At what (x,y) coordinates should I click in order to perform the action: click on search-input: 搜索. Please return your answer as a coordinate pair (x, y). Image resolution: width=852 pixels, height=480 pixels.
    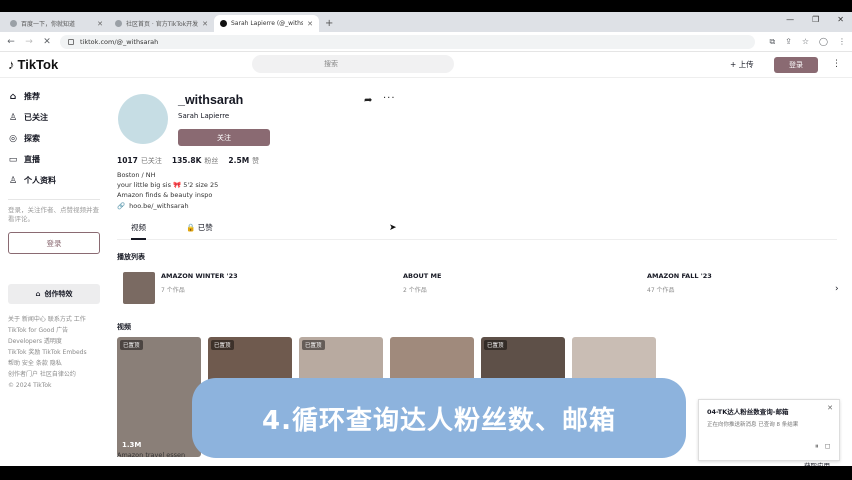
    Looking at the image, I should click on (353, 64).